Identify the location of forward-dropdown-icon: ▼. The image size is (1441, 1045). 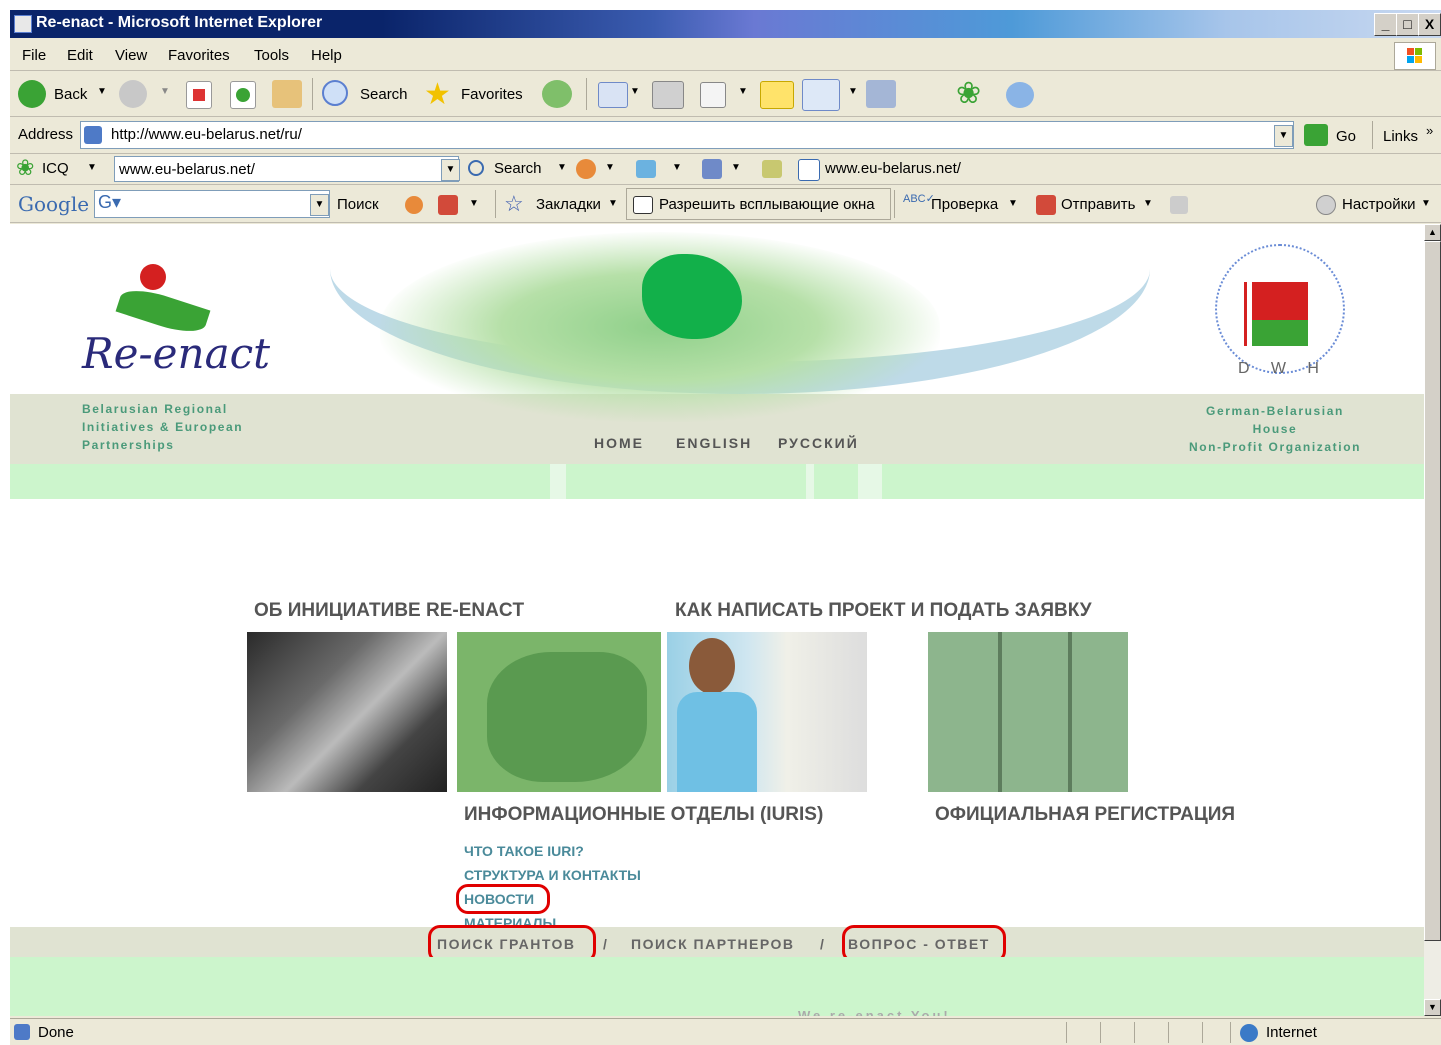
(165, 91).